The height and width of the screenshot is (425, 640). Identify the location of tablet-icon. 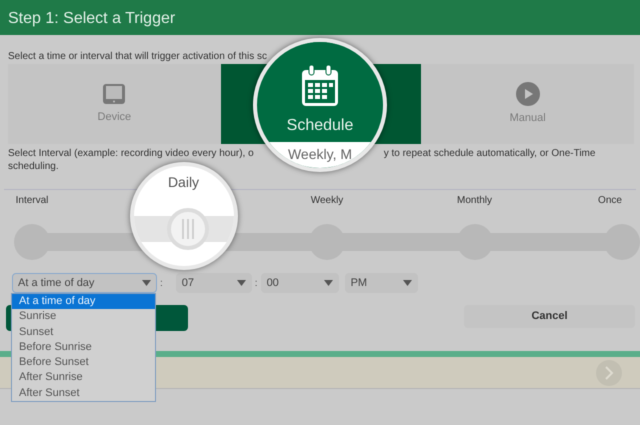
(114, 93).